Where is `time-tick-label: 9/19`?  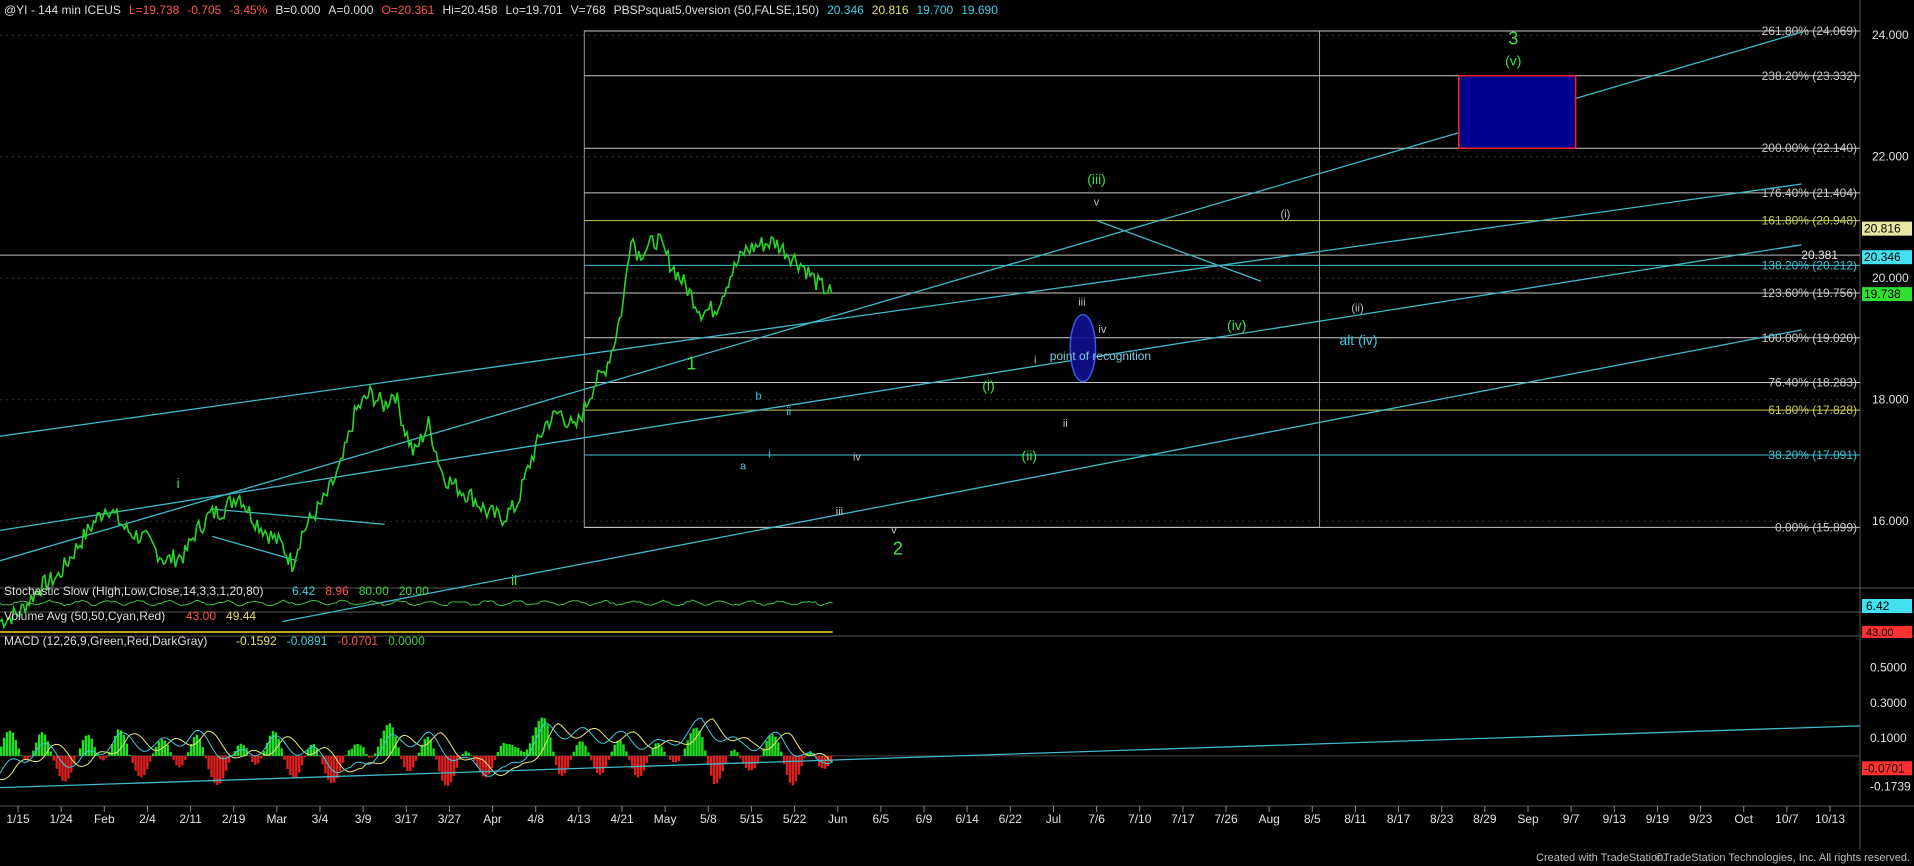
time-tick-label: 9/19 is located at coordinates (1658, 819).